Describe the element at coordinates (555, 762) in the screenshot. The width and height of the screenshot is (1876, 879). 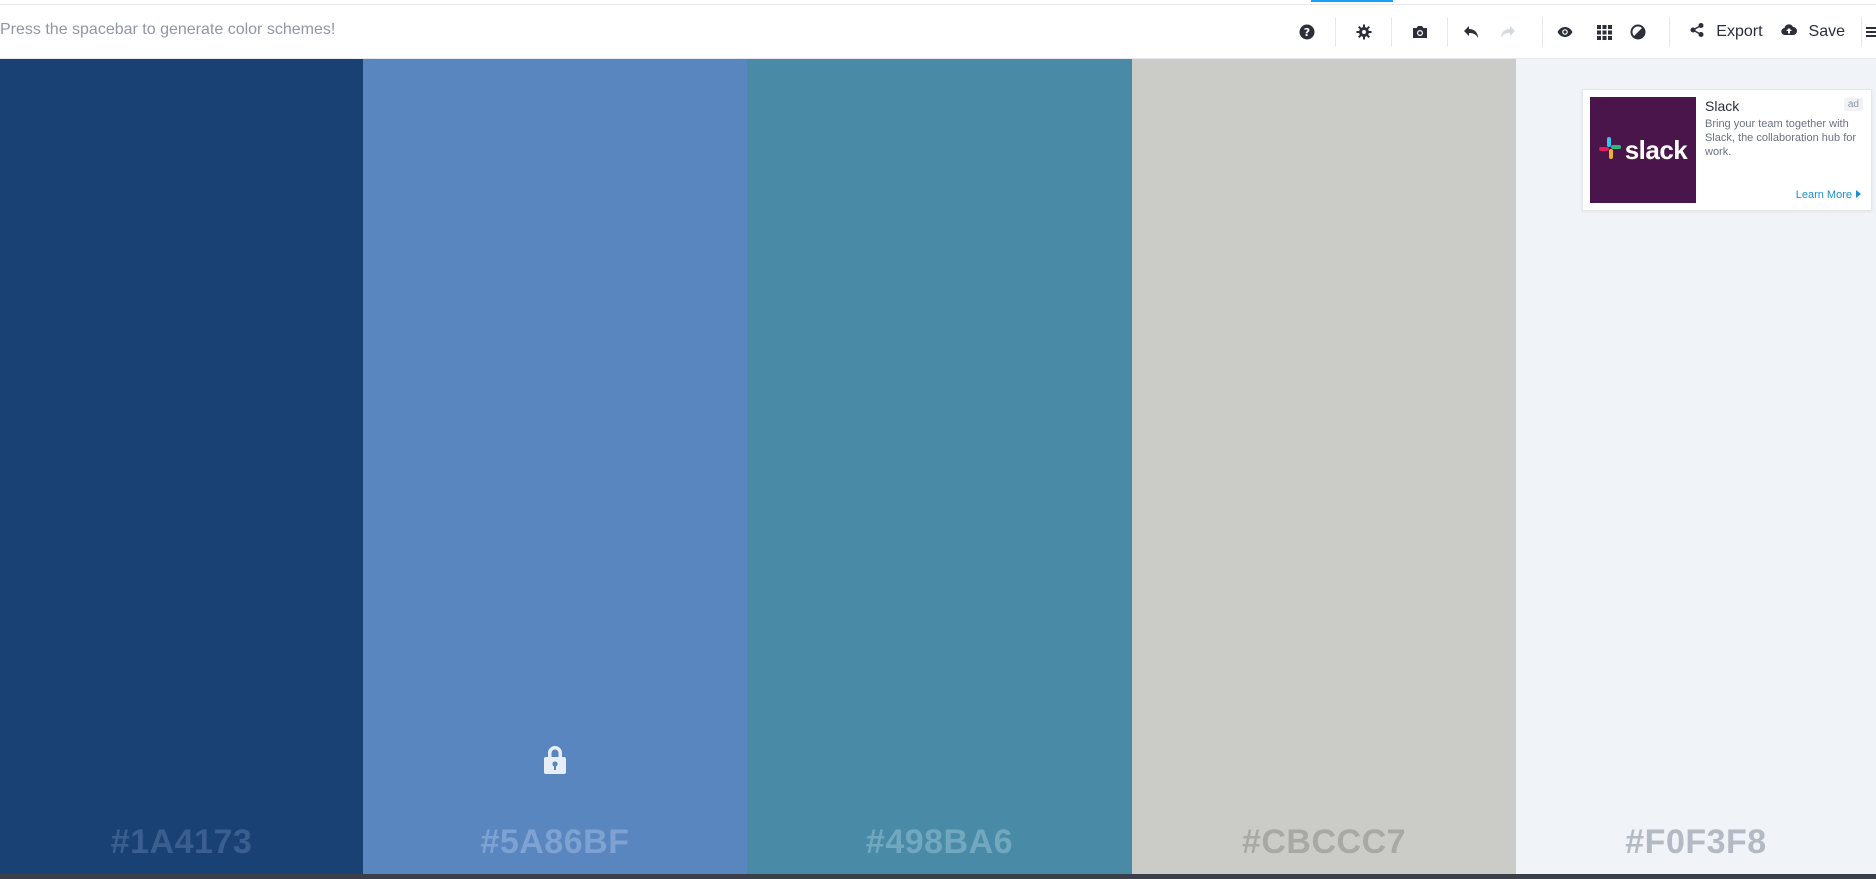
I see `lock-icon` at that location.